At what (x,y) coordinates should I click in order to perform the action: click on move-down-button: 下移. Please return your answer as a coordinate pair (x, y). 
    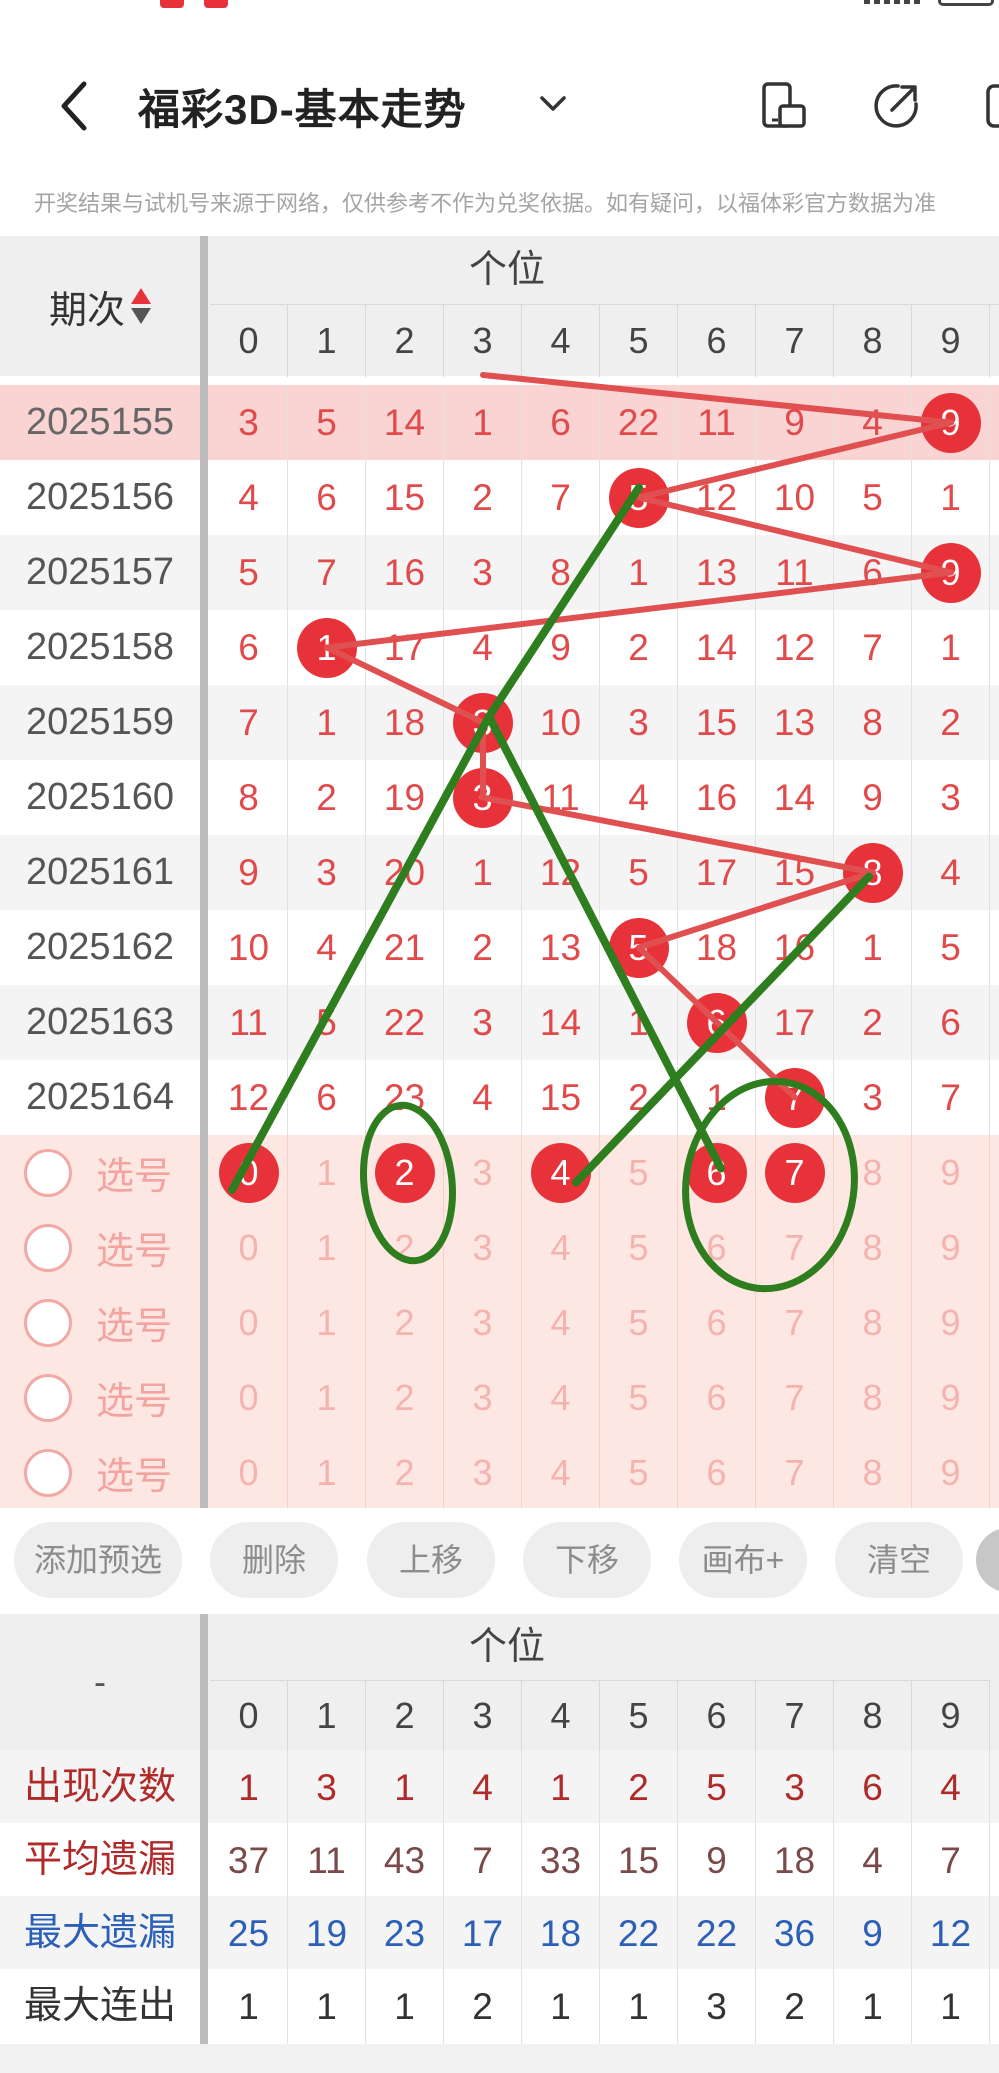
    Looking at the image, I should click on (587, 1560).